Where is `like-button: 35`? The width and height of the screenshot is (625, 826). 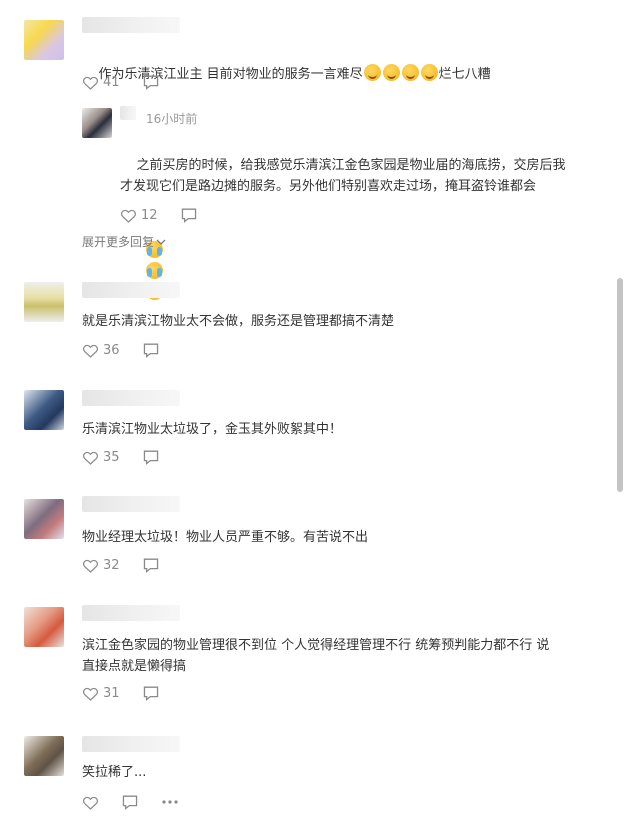 like-button: 35 is located at coordinates (101, 457).